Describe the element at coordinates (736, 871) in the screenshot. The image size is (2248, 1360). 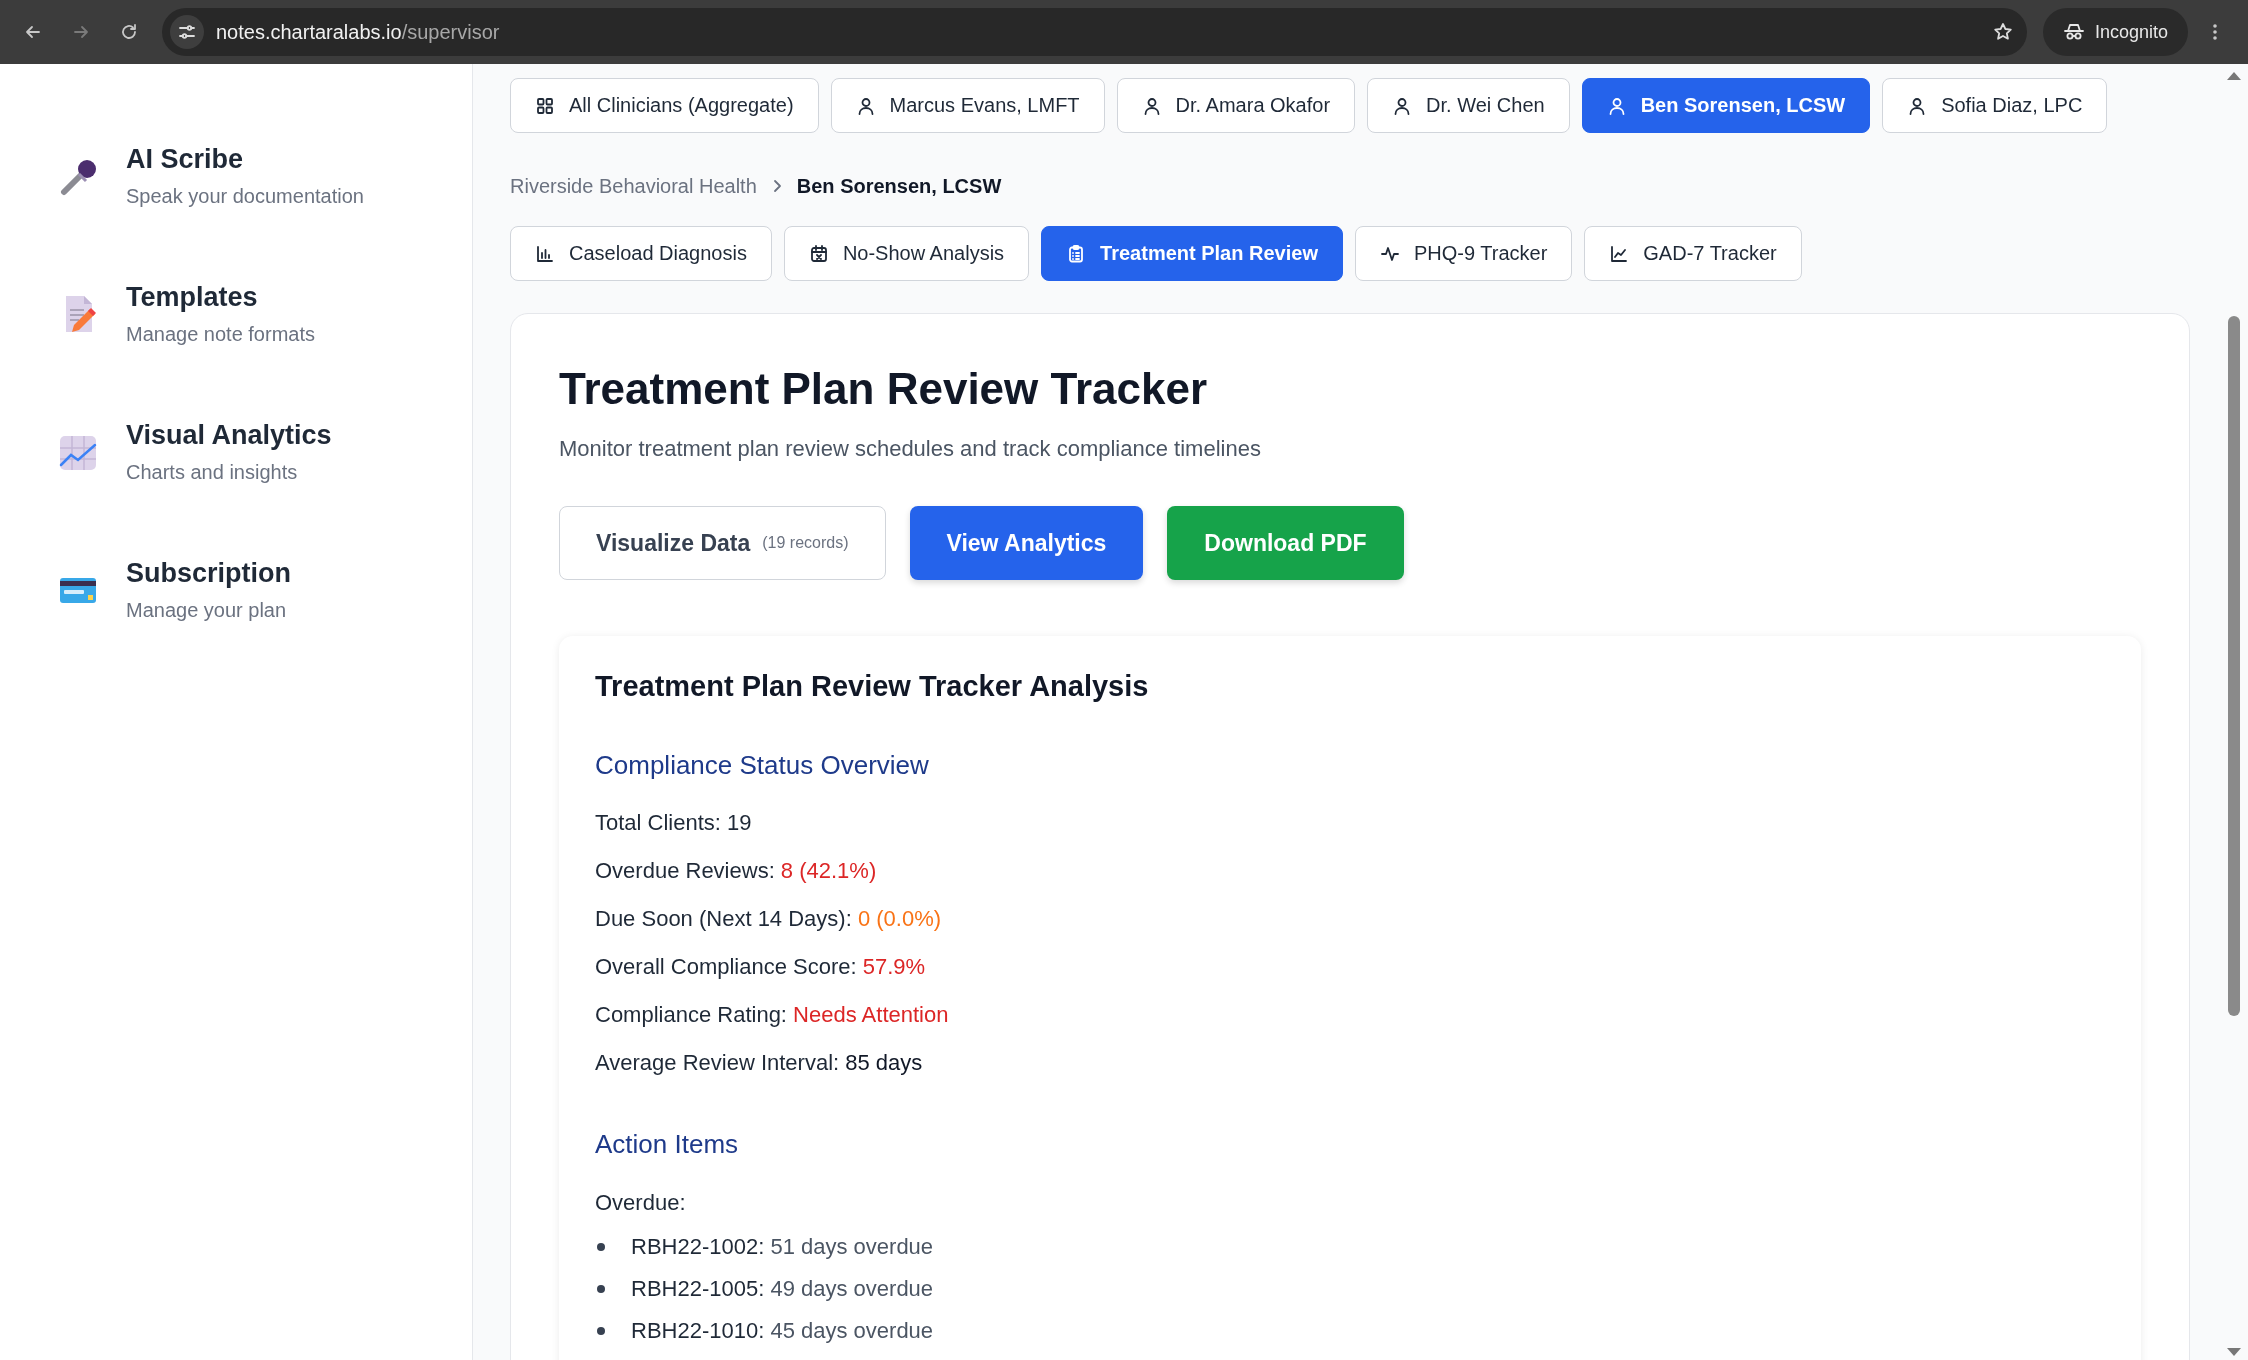
I see `stat-line: Overdue Reviews: 8 (42.1%)` at that location.